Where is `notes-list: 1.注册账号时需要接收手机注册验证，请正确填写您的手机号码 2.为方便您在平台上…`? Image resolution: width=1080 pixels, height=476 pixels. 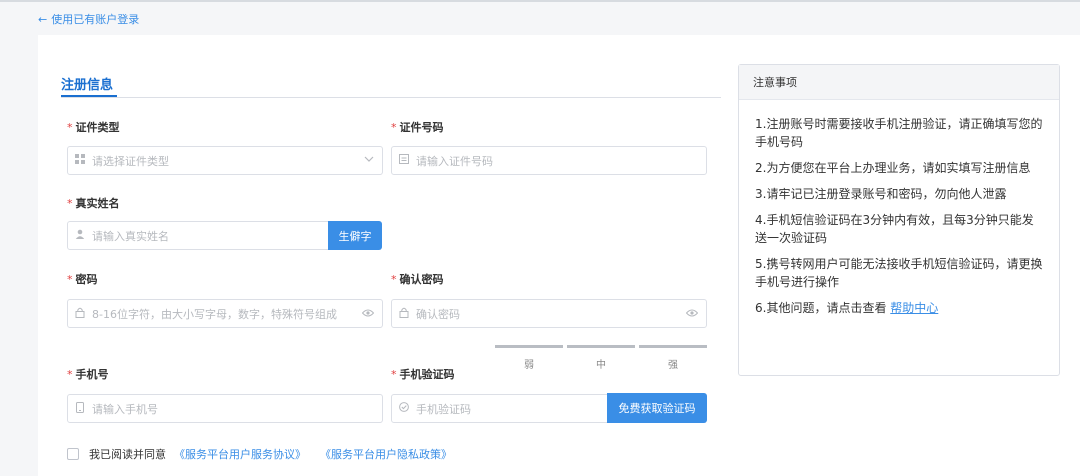 notes-list: 1.注册账号时需要接收手机注册验证，请正确填写您的手机号码 2.为方便您在平台上… is located at coordinates (899, 208).